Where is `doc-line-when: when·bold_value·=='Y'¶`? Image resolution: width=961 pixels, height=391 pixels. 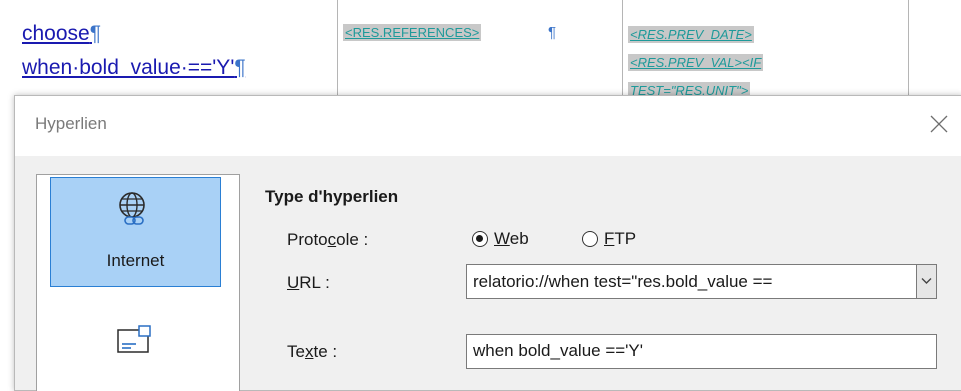
doc-line-when: when·bold_value·=='Y'¶ is located at coordinates (134, 68).